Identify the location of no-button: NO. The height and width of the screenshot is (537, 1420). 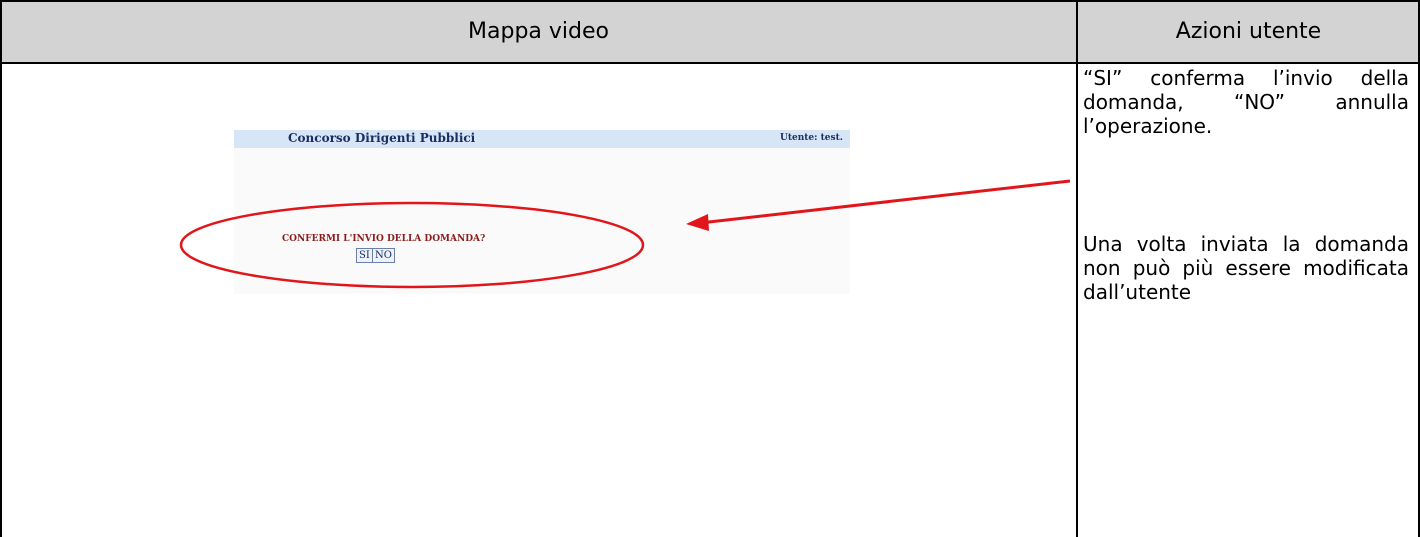
(383, 255).